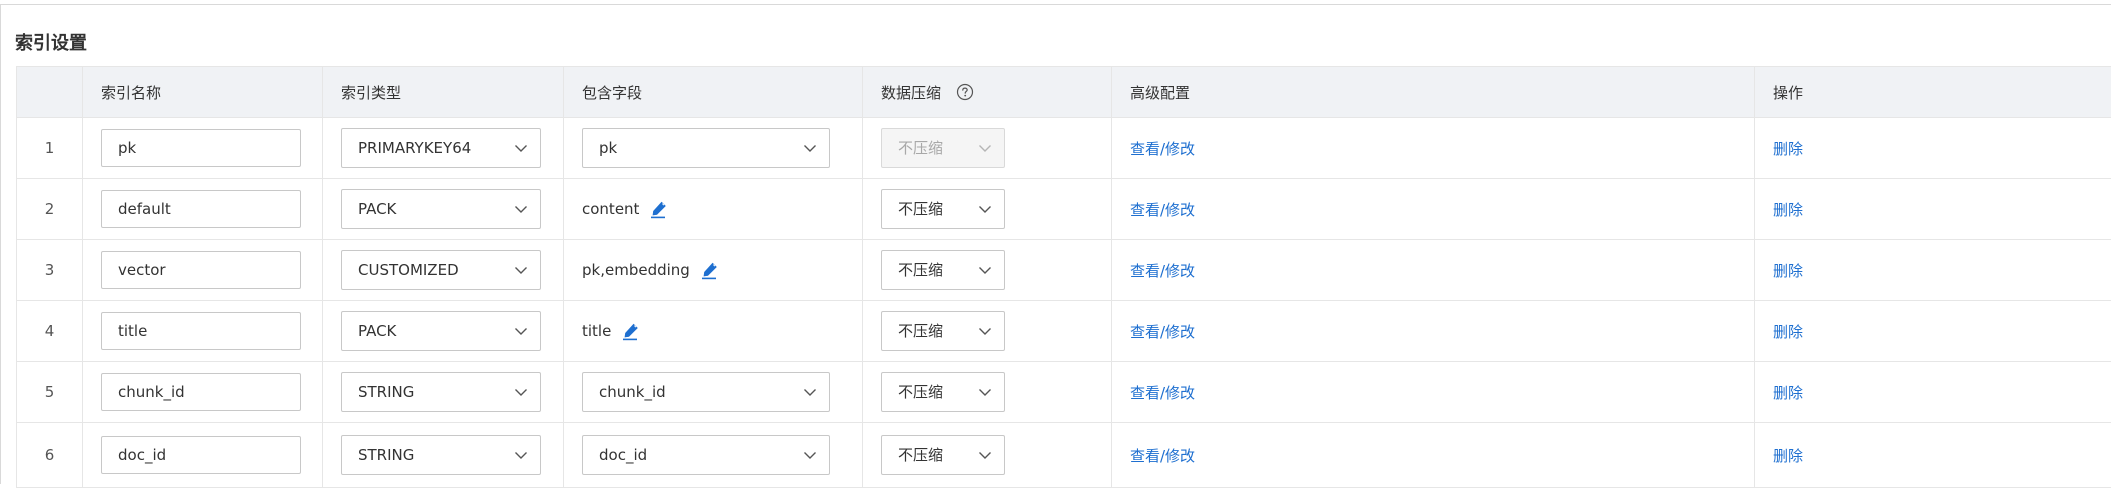  I want to click on fields-cell: content, so click(713, 209).